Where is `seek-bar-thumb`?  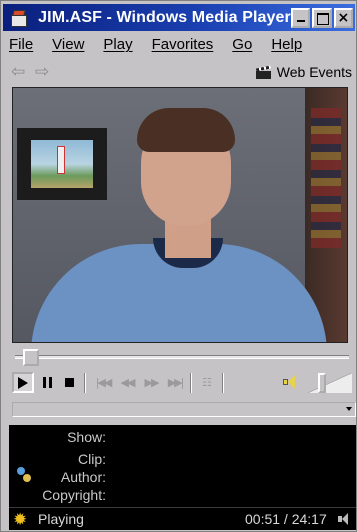
seek-bar-thumb is located at coordinates (31, 357).